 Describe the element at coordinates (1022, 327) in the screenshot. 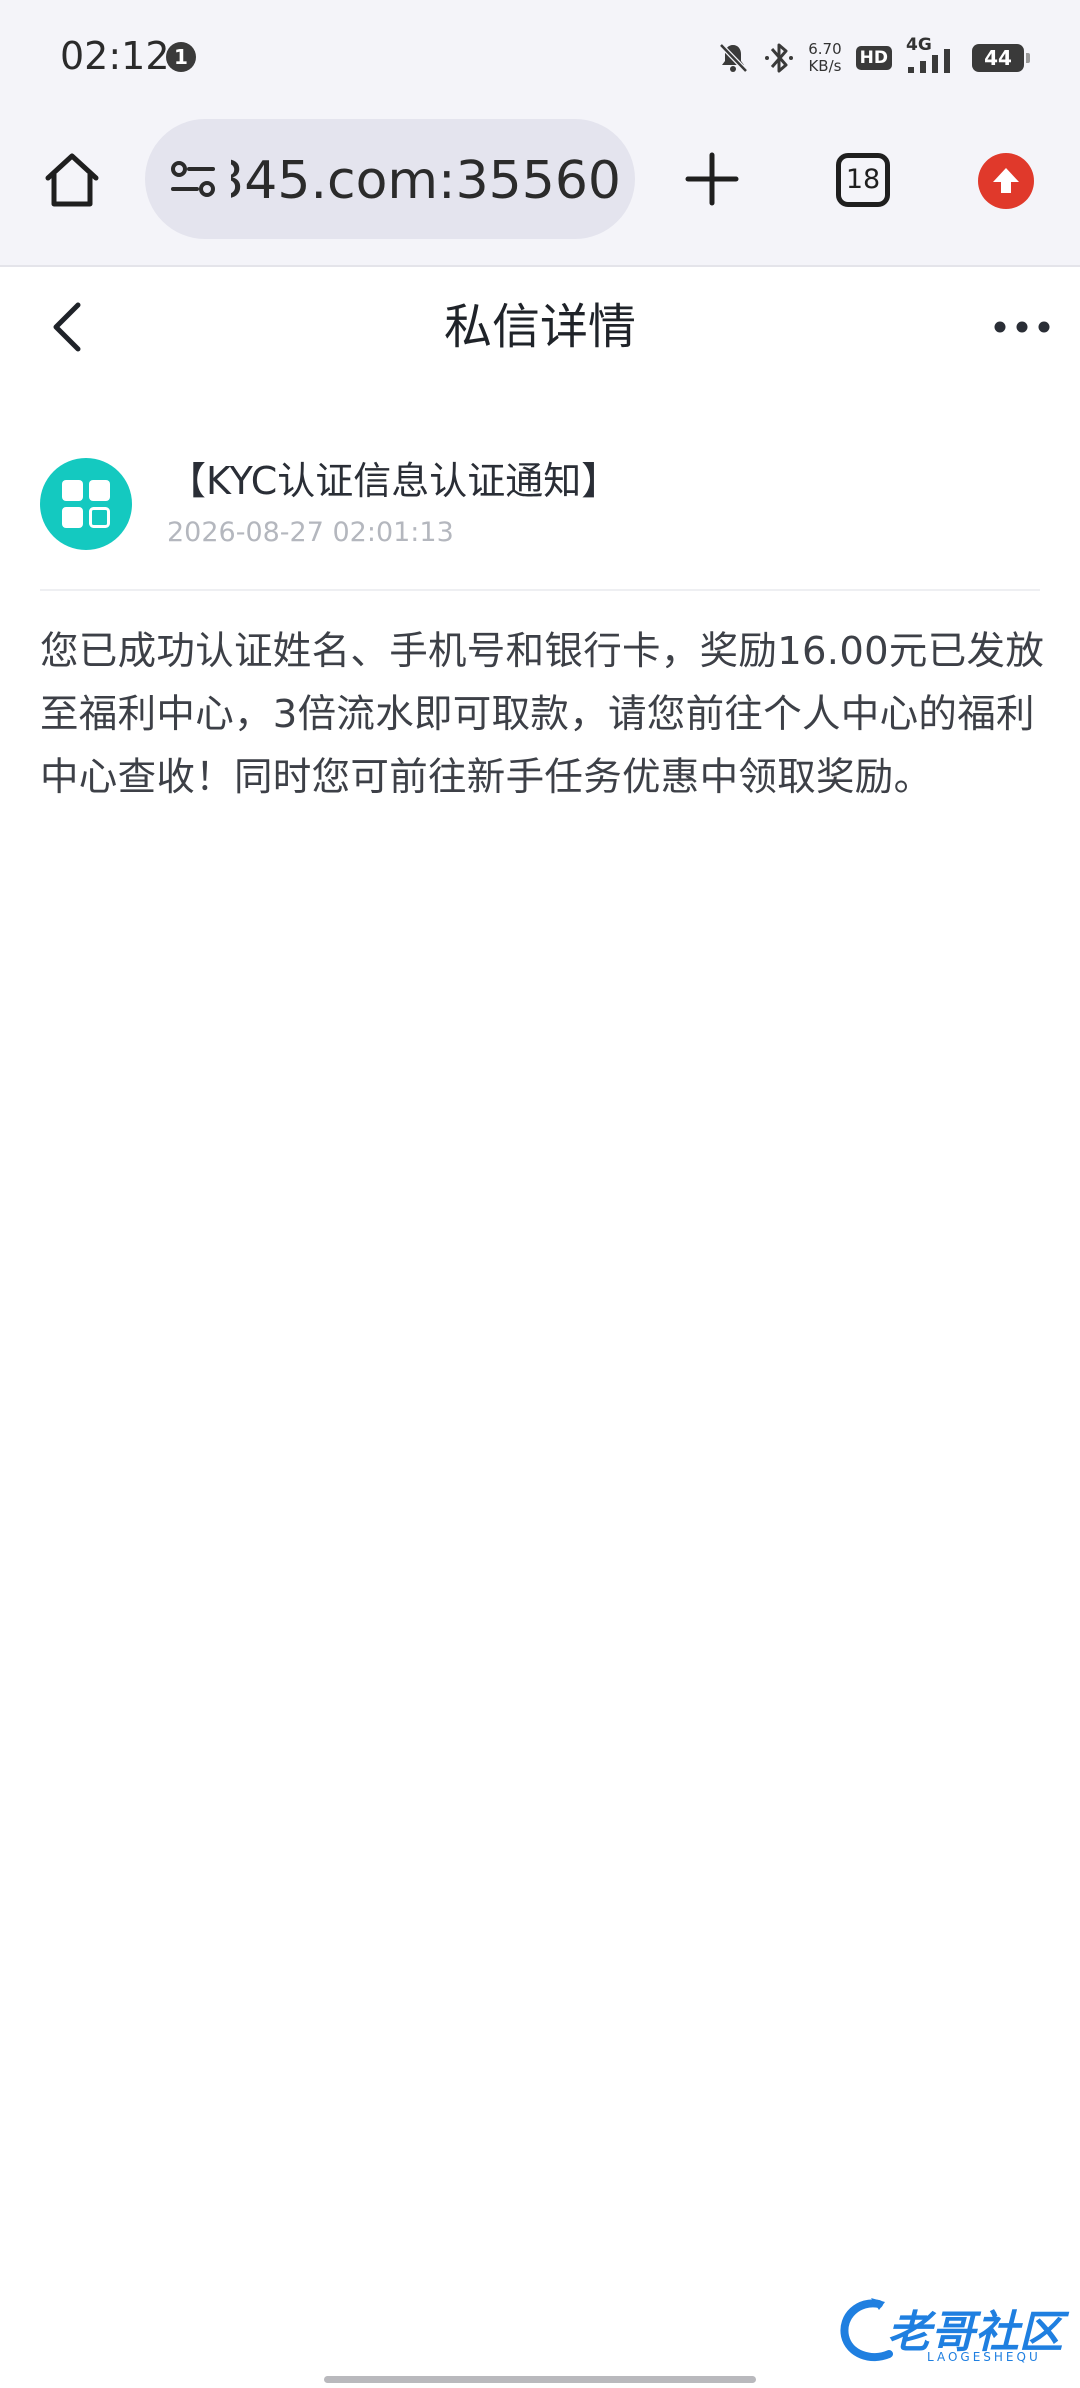

I see `more-options-icon` at that location.